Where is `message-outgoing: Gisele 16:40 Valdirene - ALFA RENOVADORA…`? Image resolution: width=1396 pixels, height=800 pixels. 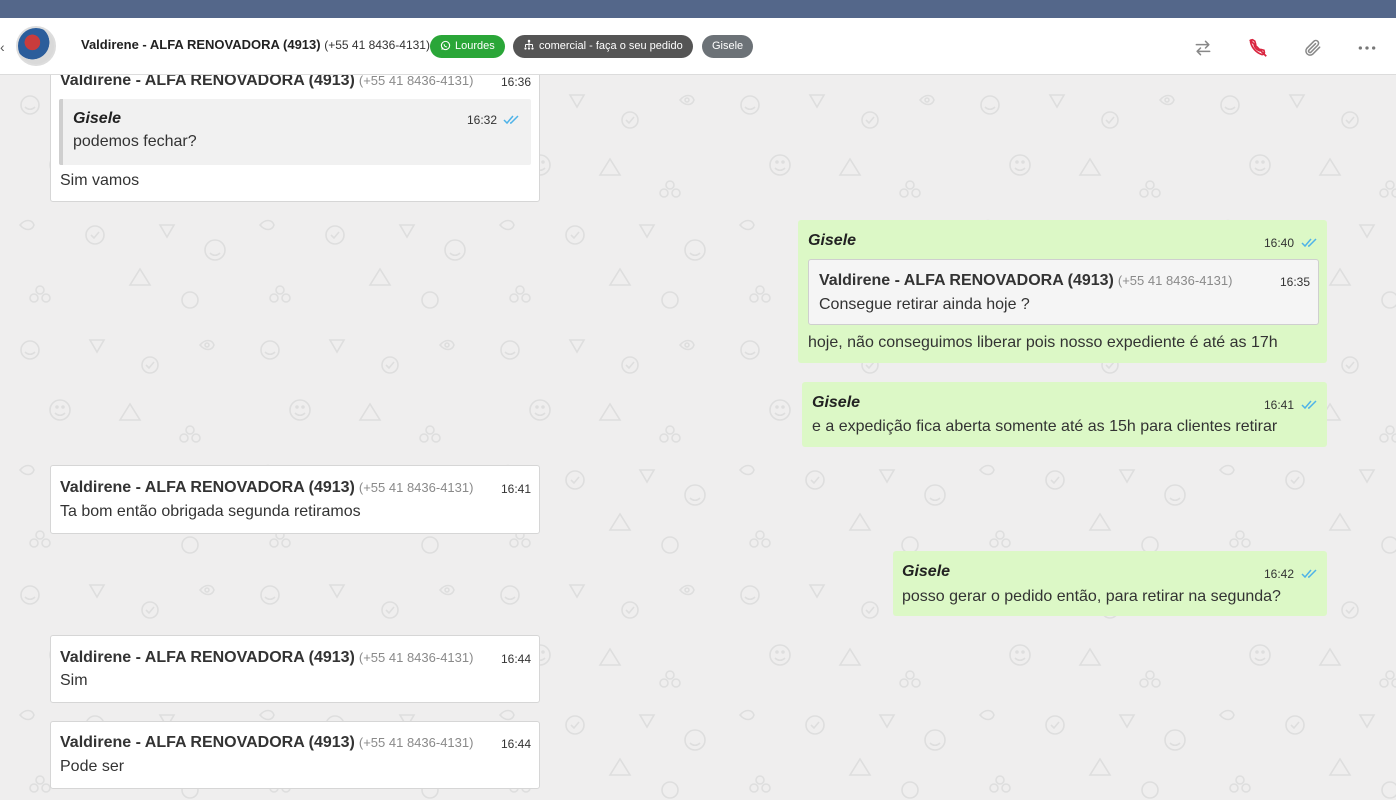 message-outgoing: Gisele 16:40 Valdirene - ALFA RENOVADORA… is located at coordinates (1062, 291).